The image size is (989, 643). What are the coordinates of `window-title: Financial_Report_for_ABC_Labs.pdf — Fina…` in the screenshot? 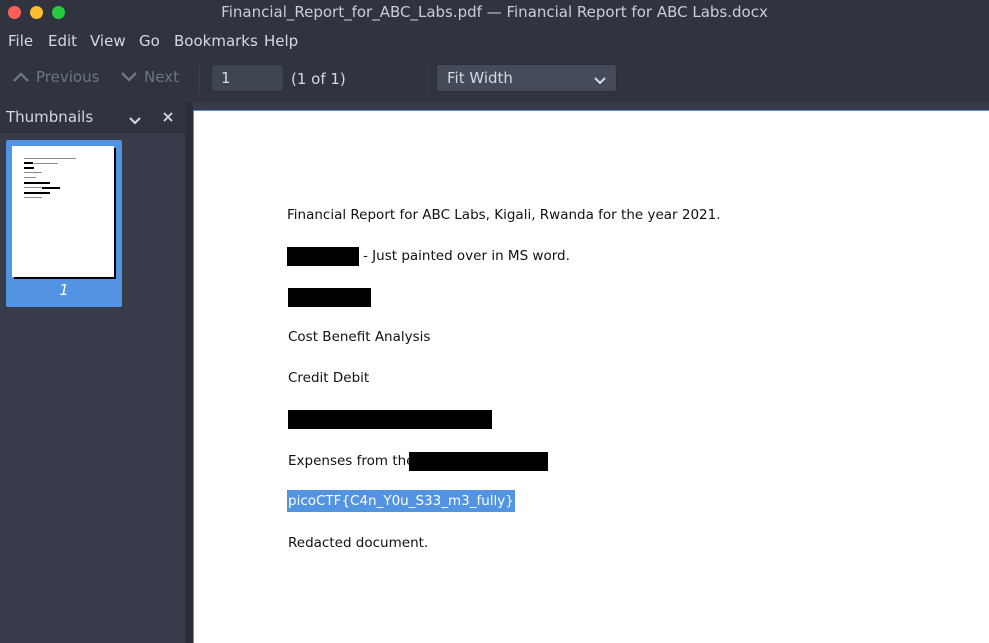 It's located at (494, 12).